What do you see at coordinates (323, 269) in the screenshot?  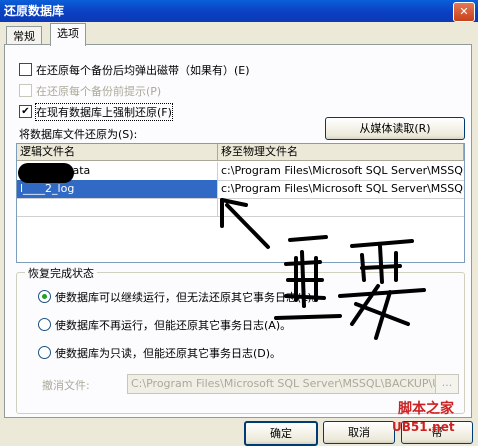 I see `handwritten-annotation` at bounding box center [323, 269].